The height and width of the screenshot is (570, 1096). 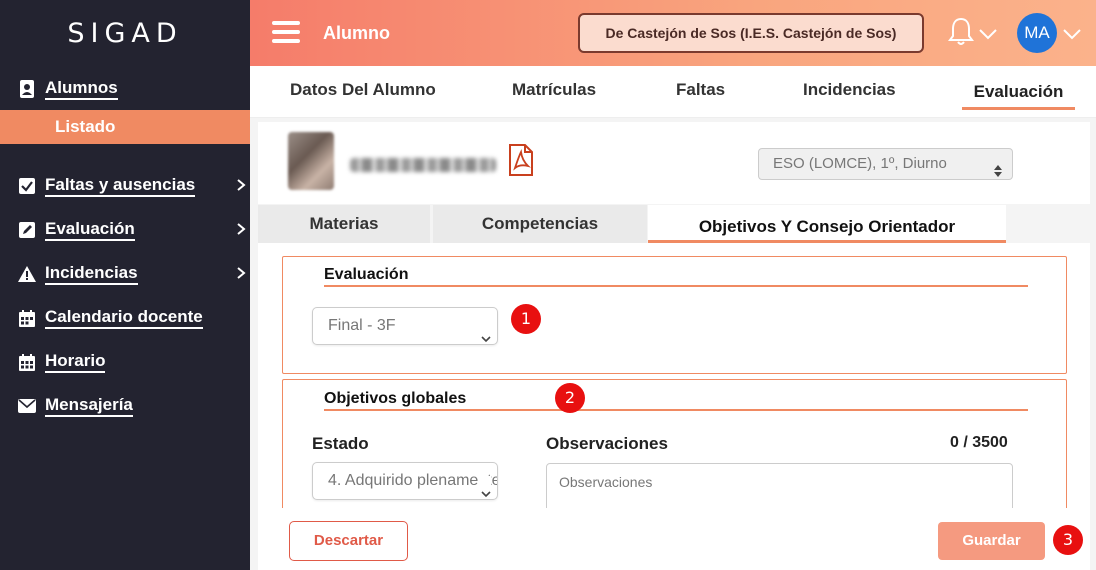 What do you see at coordinates (89, 406) in the screenshot?
I see `sidebar-item-label: Mensajería` at bounding box center [89, 406].